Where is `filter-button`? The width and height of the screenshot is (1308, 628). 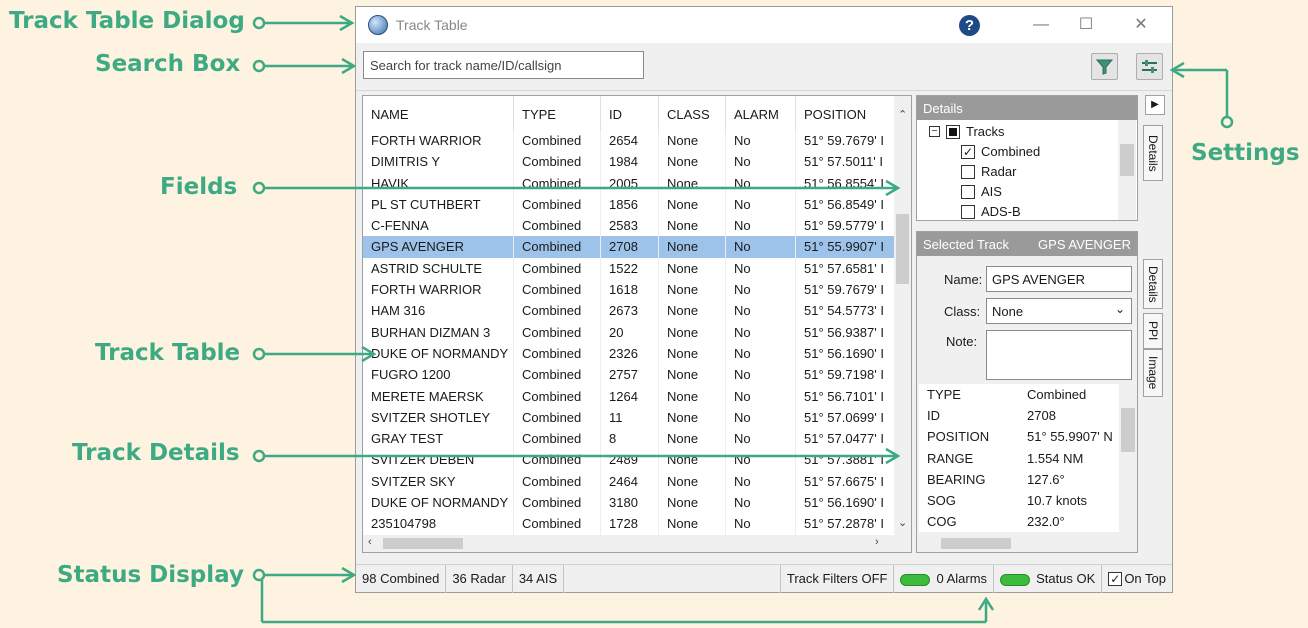 filter-button is located at coordinates (1104, 66).